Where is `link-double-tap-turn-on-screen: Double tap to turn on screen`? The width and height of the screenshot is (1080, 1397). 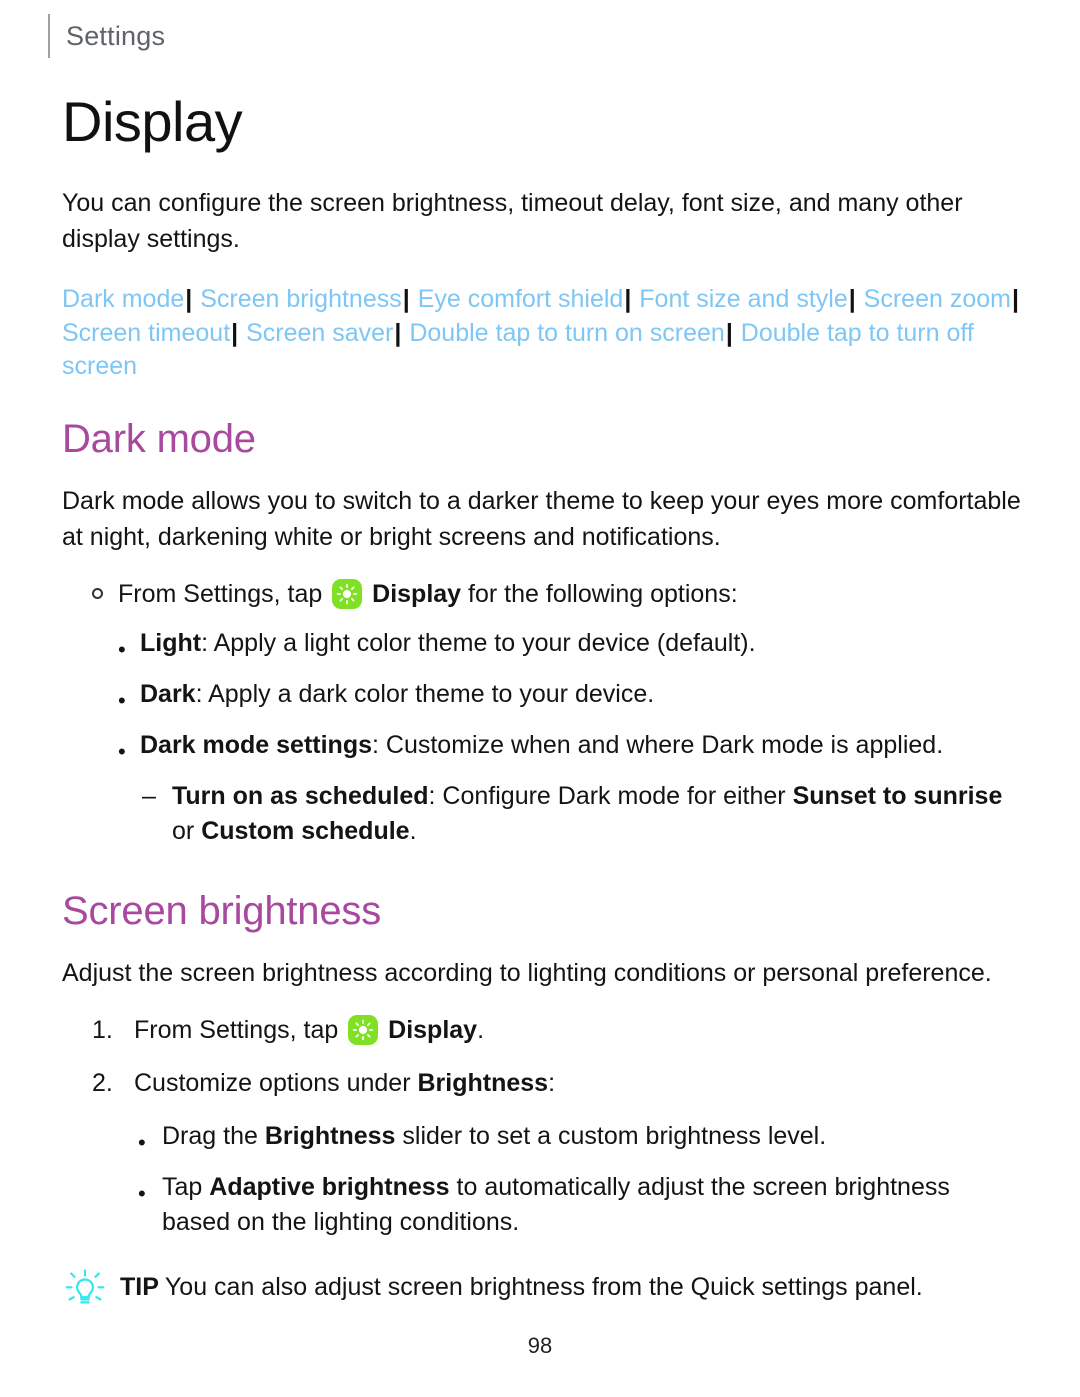
link-double-tap-turn-on-screen: Double tap to turn on screen is located at coordinates (566, 333).